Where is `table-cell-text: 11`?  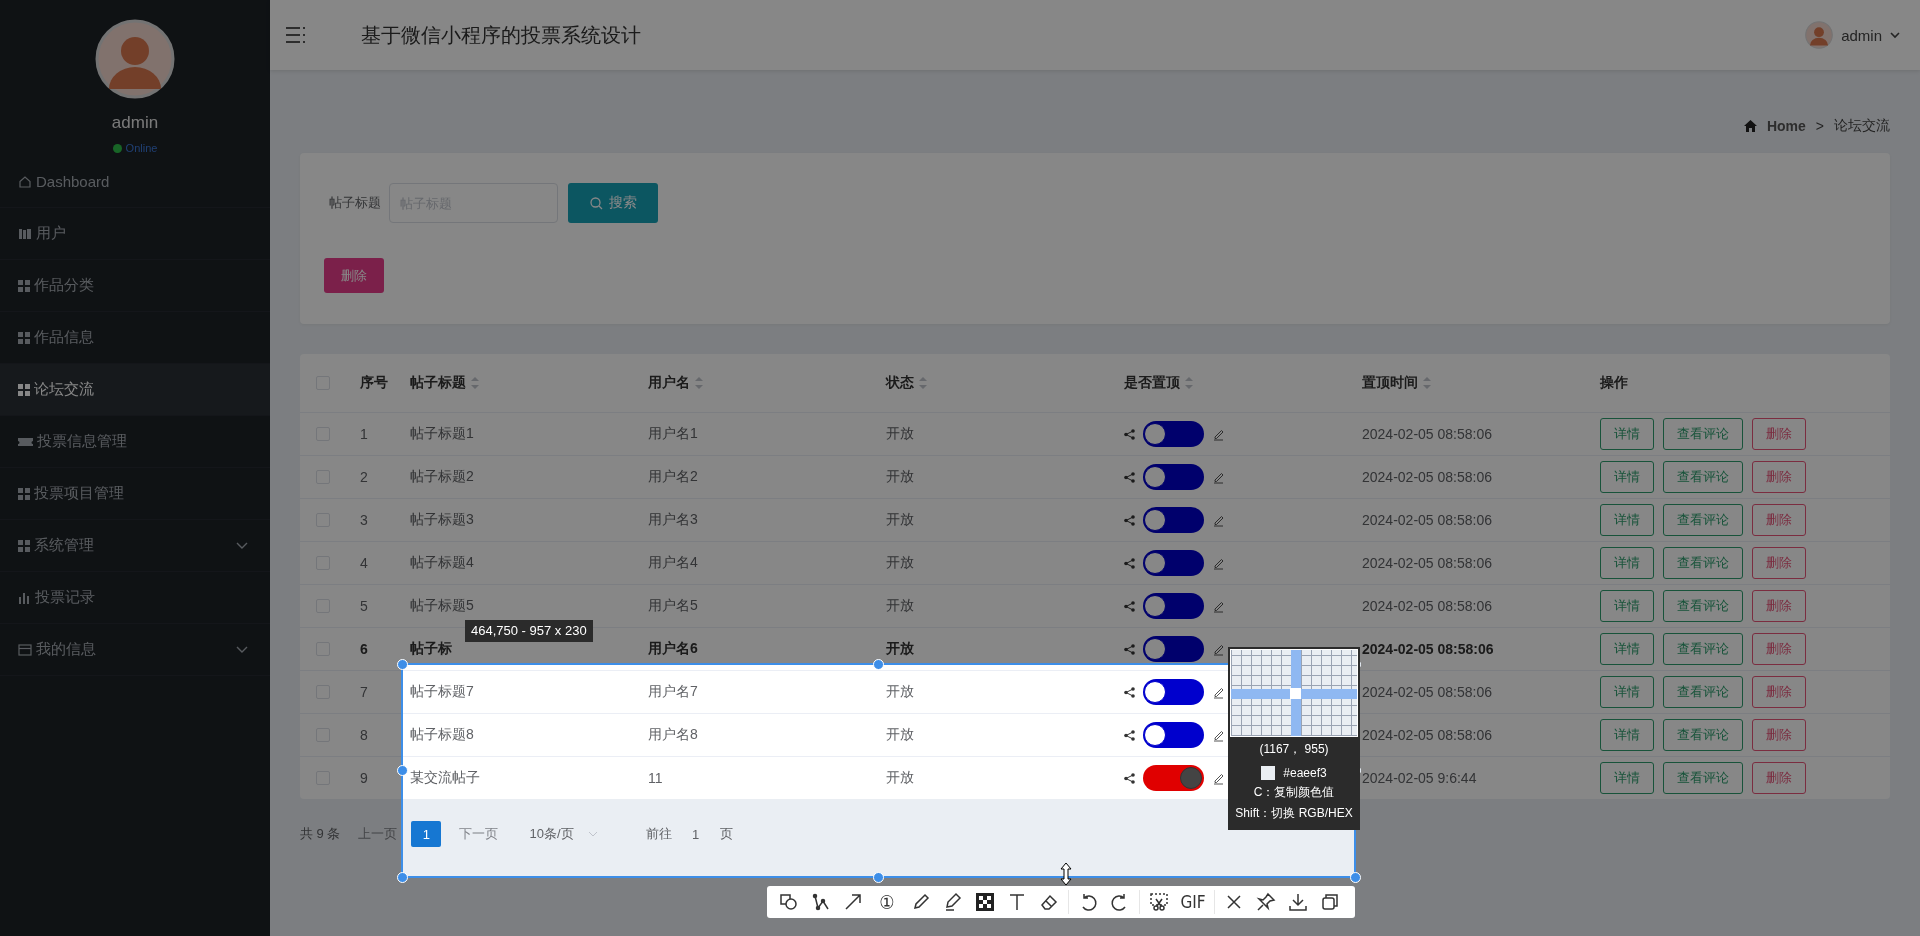
table-cell-text: 11 is located at coordinates (655, 778).